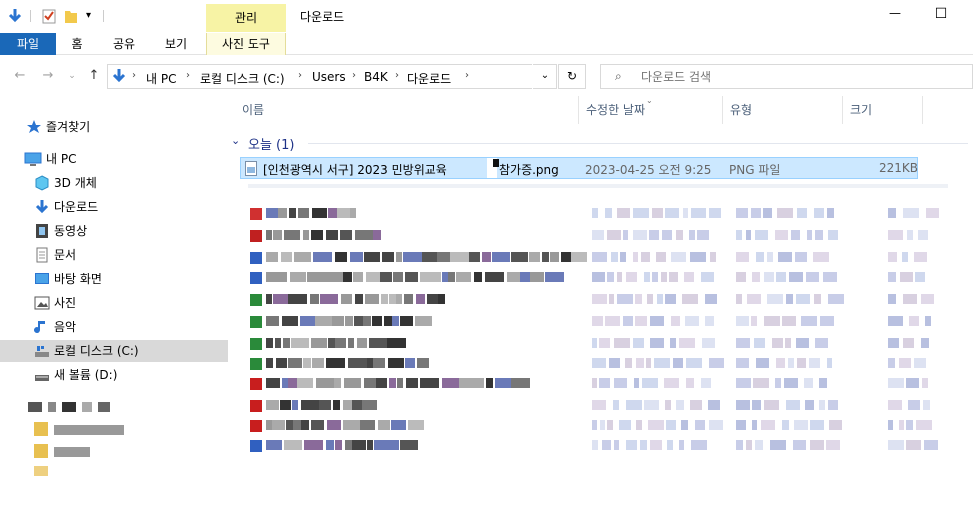 The width and height of the screenshot is (973, 524). Describe the element at coordinates (585, 322) in the screenshot. I see `redacted-file-row` at that location.